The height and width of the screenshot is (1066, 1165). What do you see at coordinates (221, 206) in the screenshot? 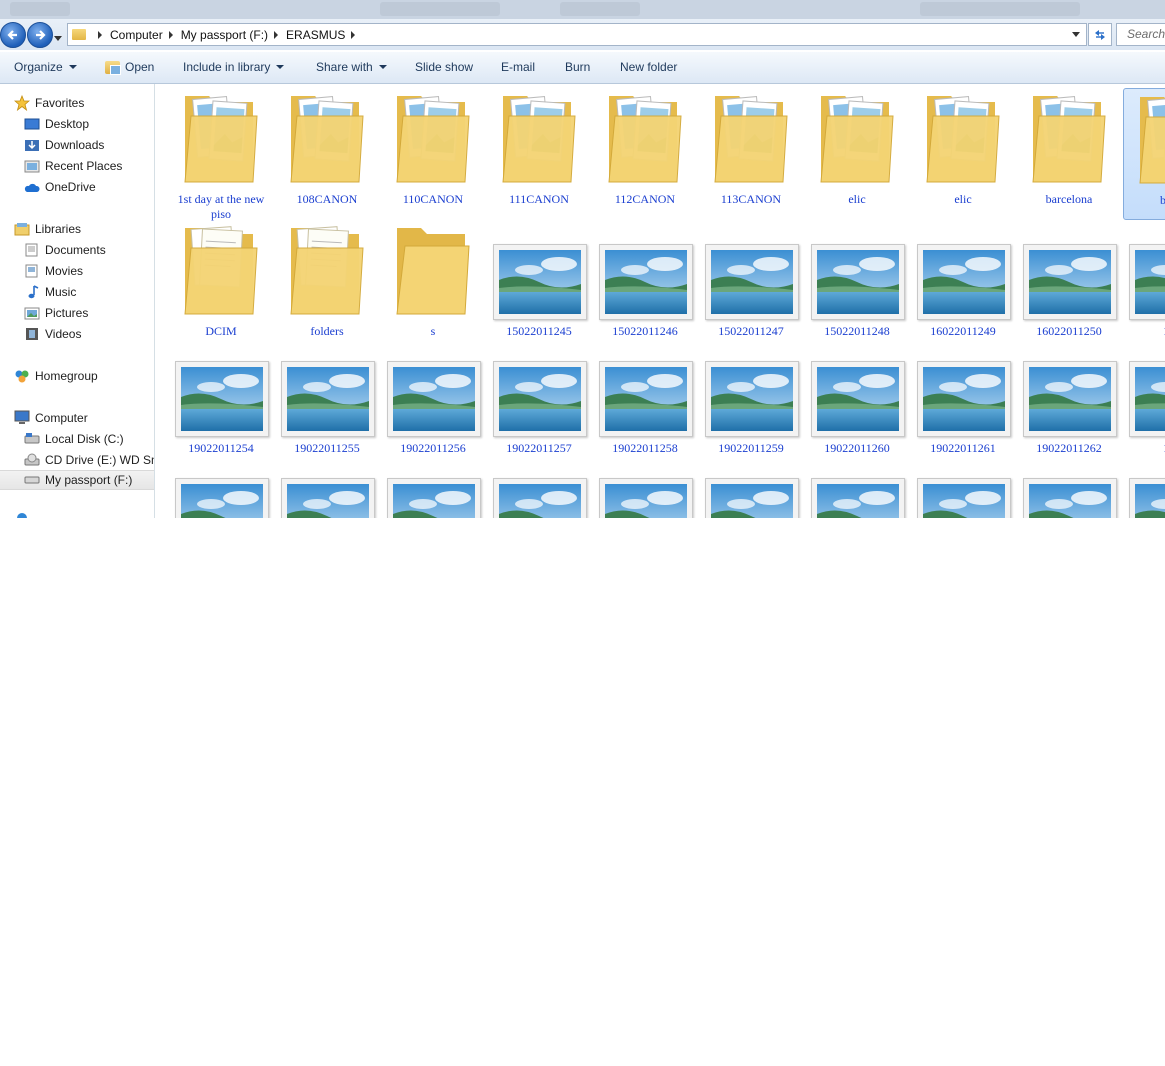
I see `file-label: 1st day at the new piso` at bounding box center [221, 206].